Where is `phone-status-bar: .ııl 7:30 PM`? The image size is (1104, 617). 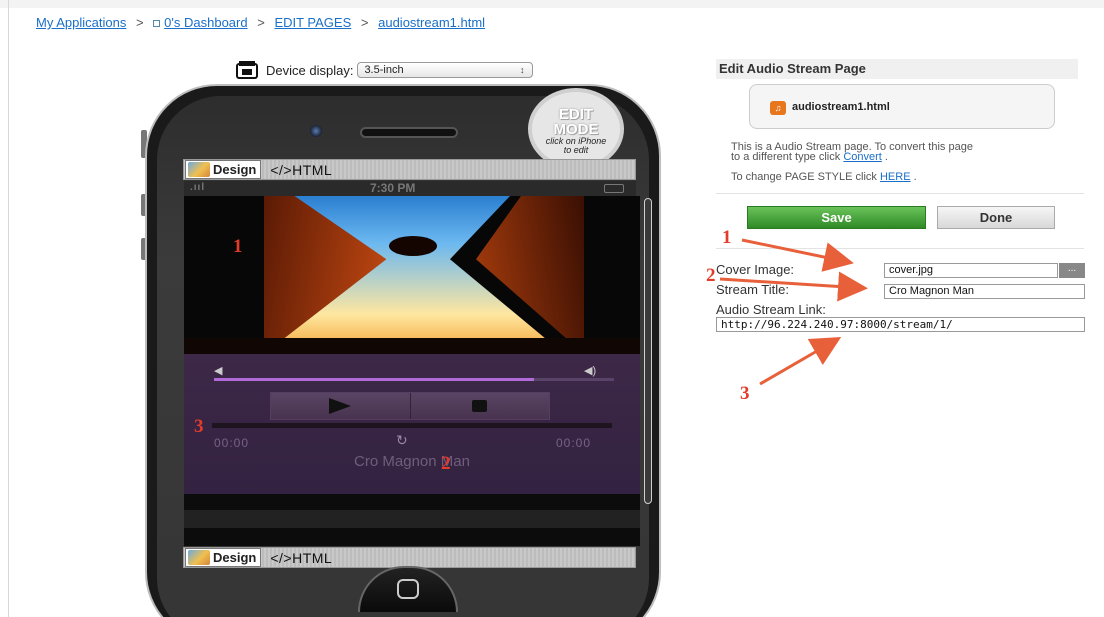 phone-status-bar: .ııl 7:30 PM is located at coordinates (410, 188).